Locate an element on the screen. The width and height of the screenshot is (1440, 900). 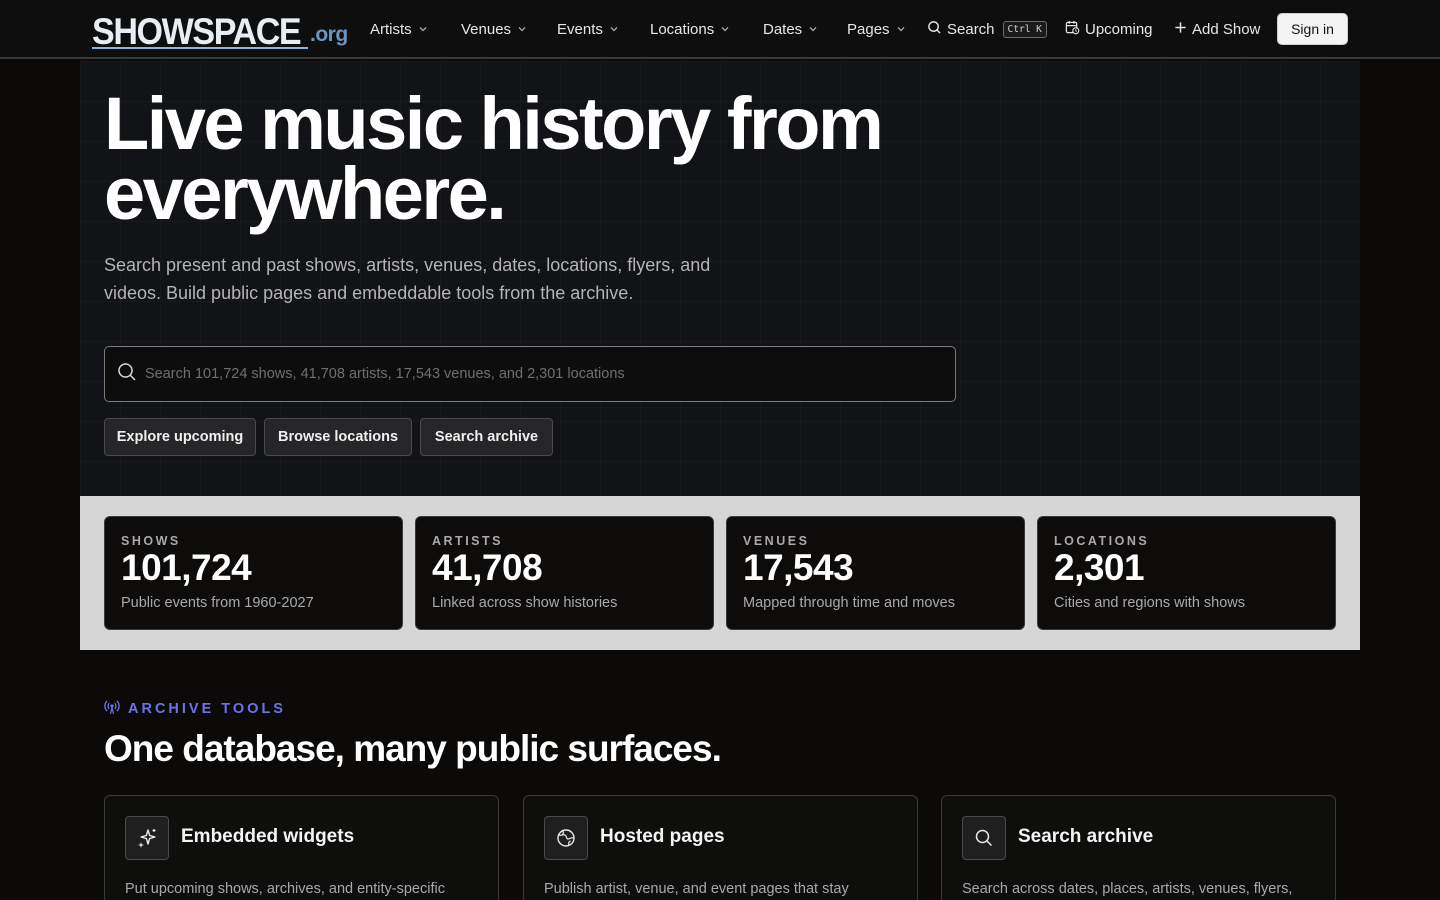
broadcast-icon is located at coordinates (112, 709).